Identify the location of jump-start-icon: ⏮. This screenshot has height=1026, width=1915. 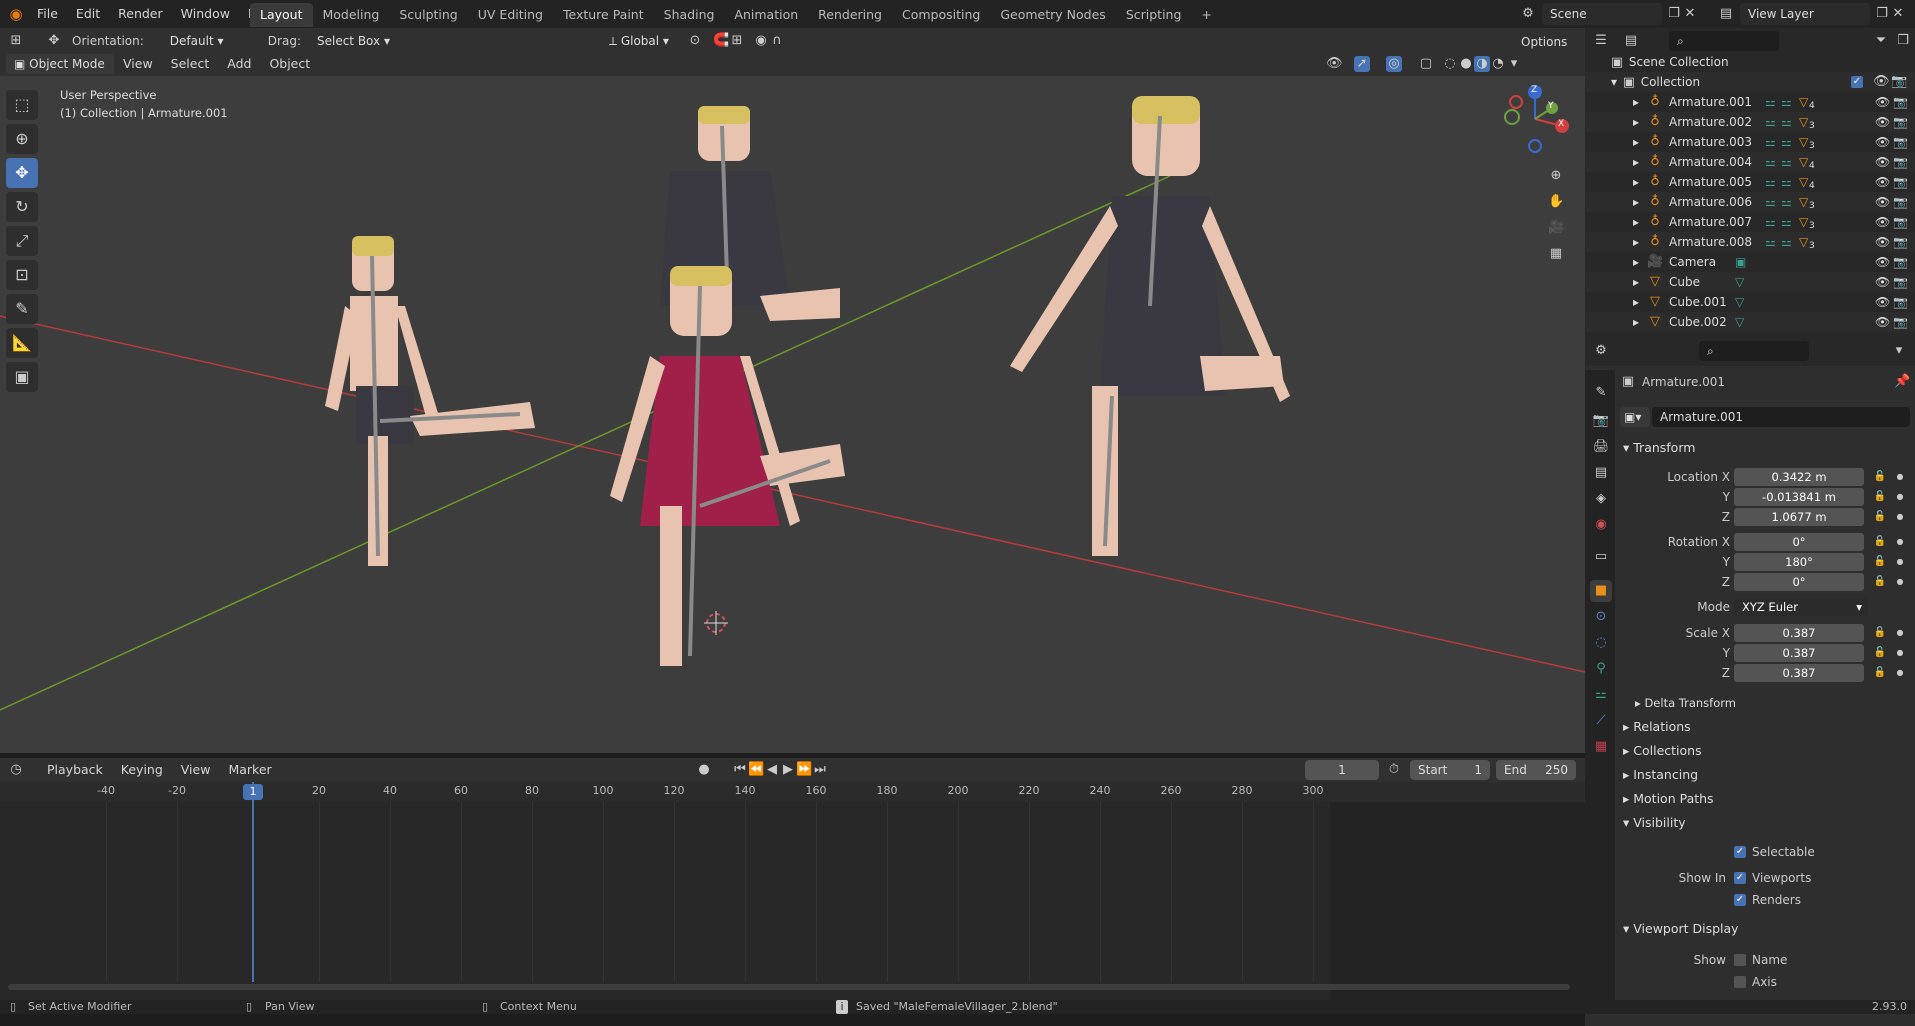
(740, 770).